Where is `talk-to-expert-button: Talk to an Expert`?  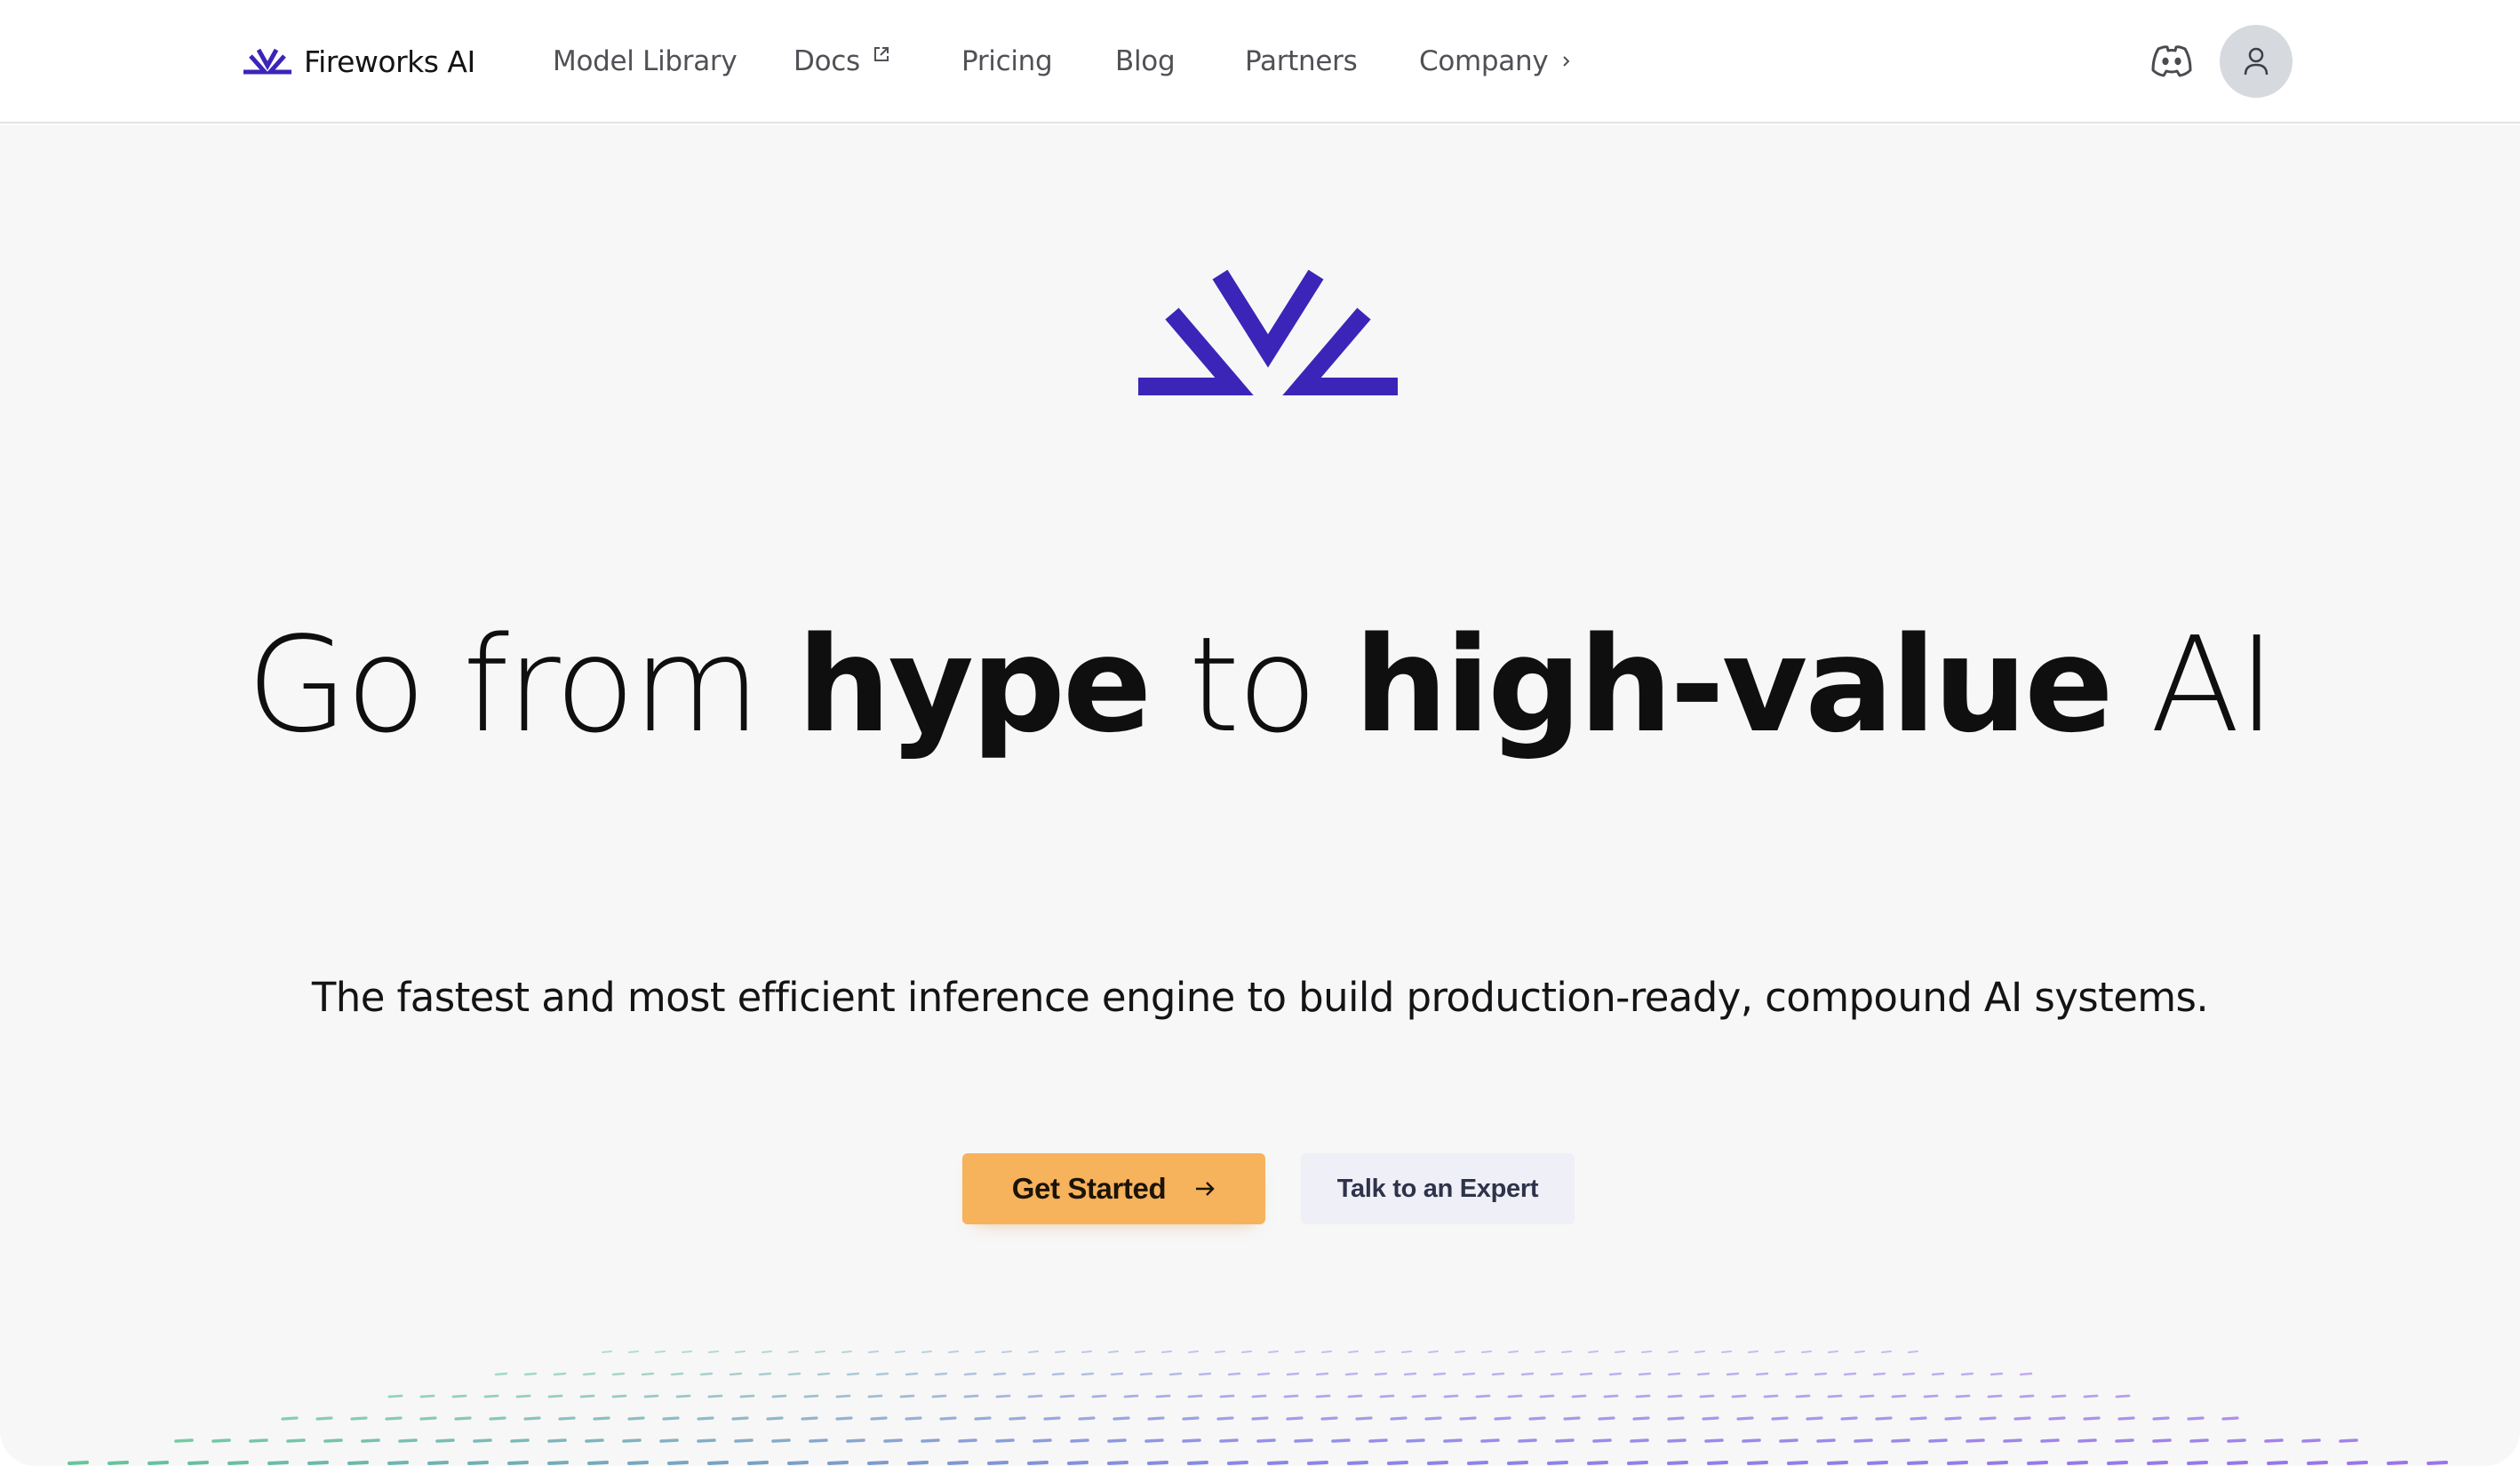 talk-to-expert-button: Talk to an Expert is located at coordinates (1438, 1188).